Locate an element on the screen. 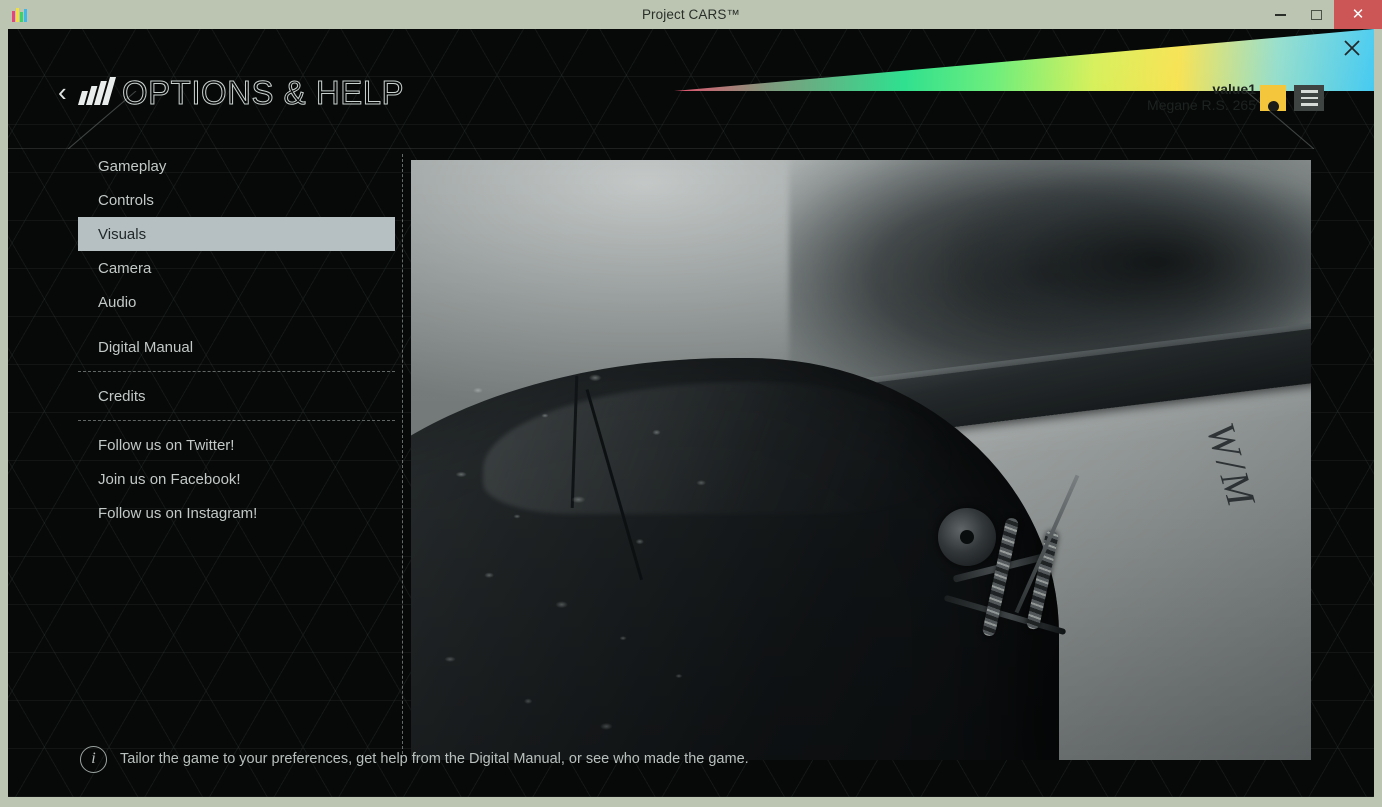  sidebar-item-audio: Audio is located at coordinates (236, 302).